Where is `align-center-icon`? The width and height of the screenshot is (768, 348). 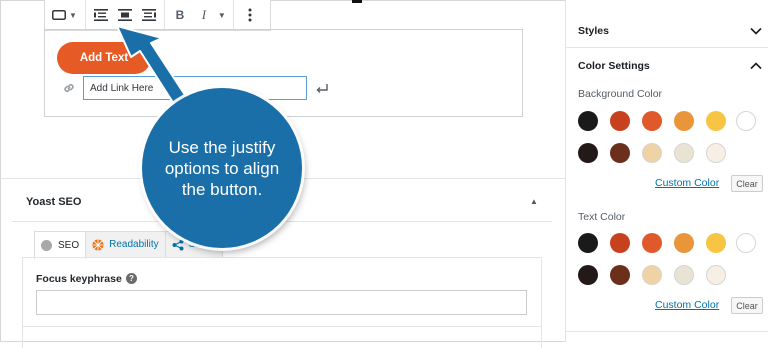
align-center-icon is located at coordinates (125, 15).